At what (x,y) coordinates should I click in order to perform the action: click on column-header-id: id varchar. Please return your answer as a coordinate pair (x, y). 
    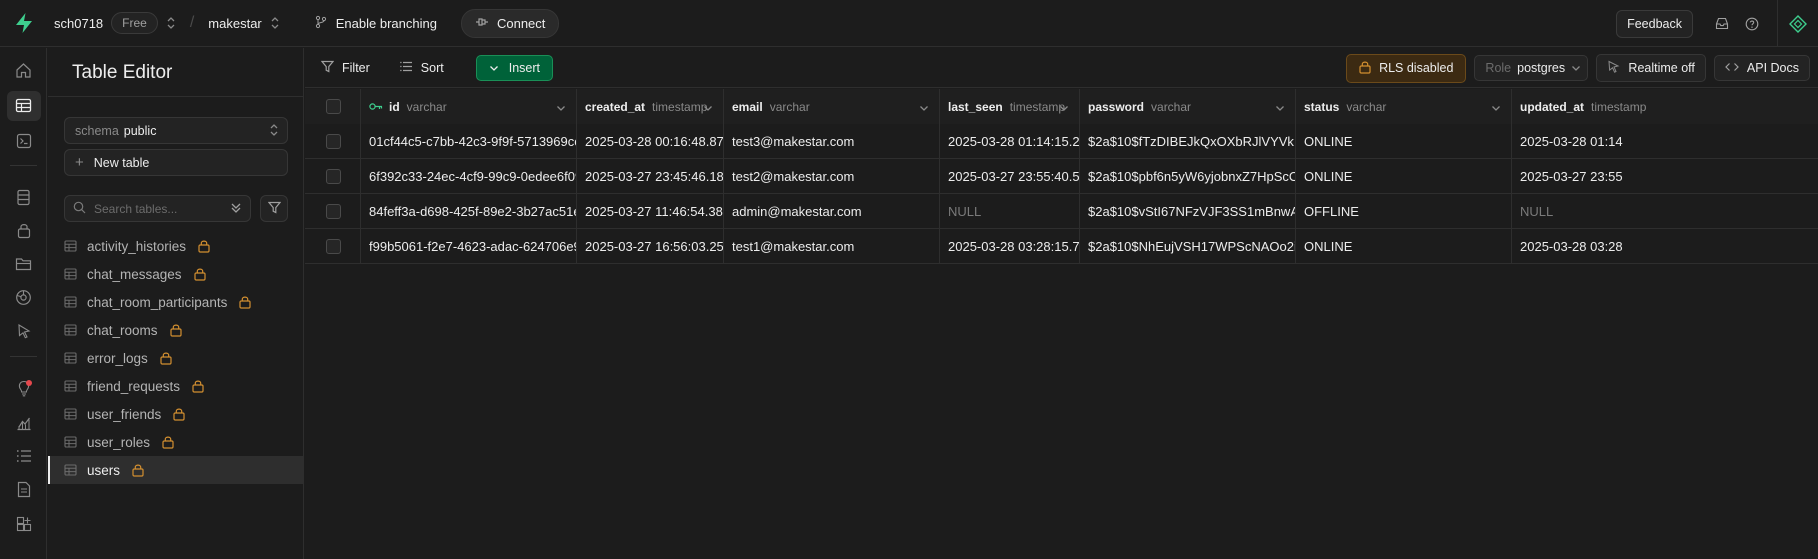
    Looking at the image, I should click on (469, 106).